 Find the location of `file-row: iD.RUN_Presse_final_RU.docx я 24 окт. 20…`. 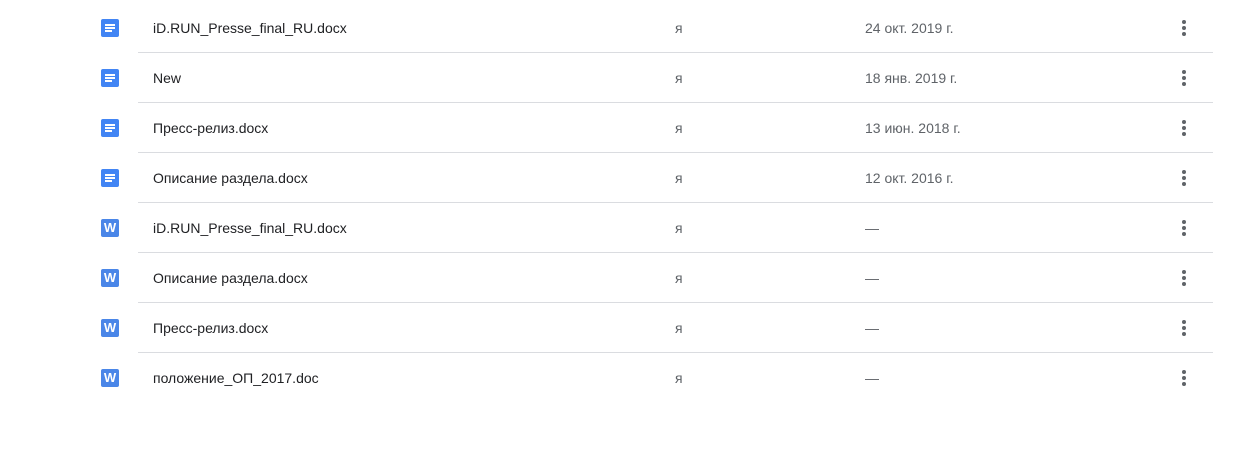

file-row: iD.RUN_Presse_final_RU.docx я 24 окт. 20… is located at coordinates (629, 28).